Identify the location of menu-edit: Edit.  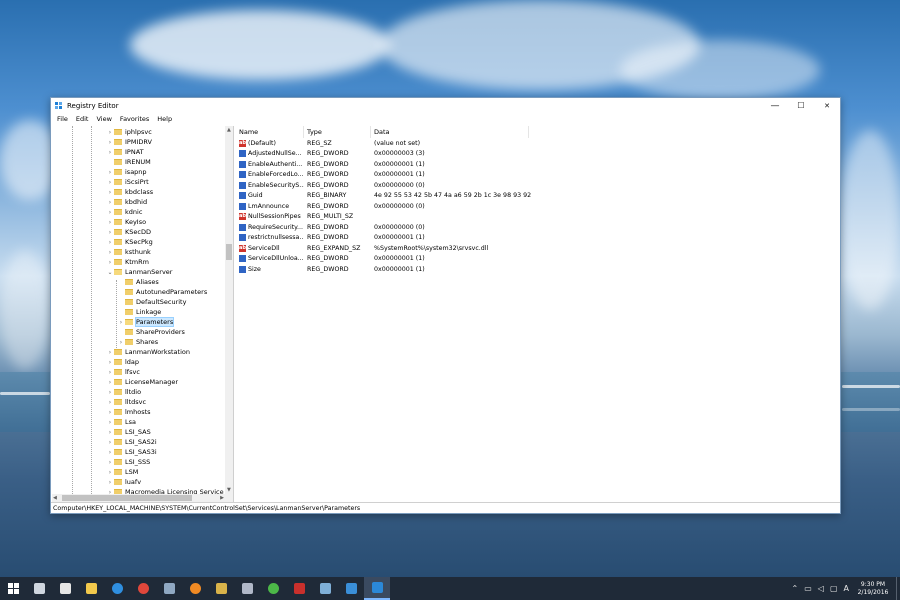
(82, 119).